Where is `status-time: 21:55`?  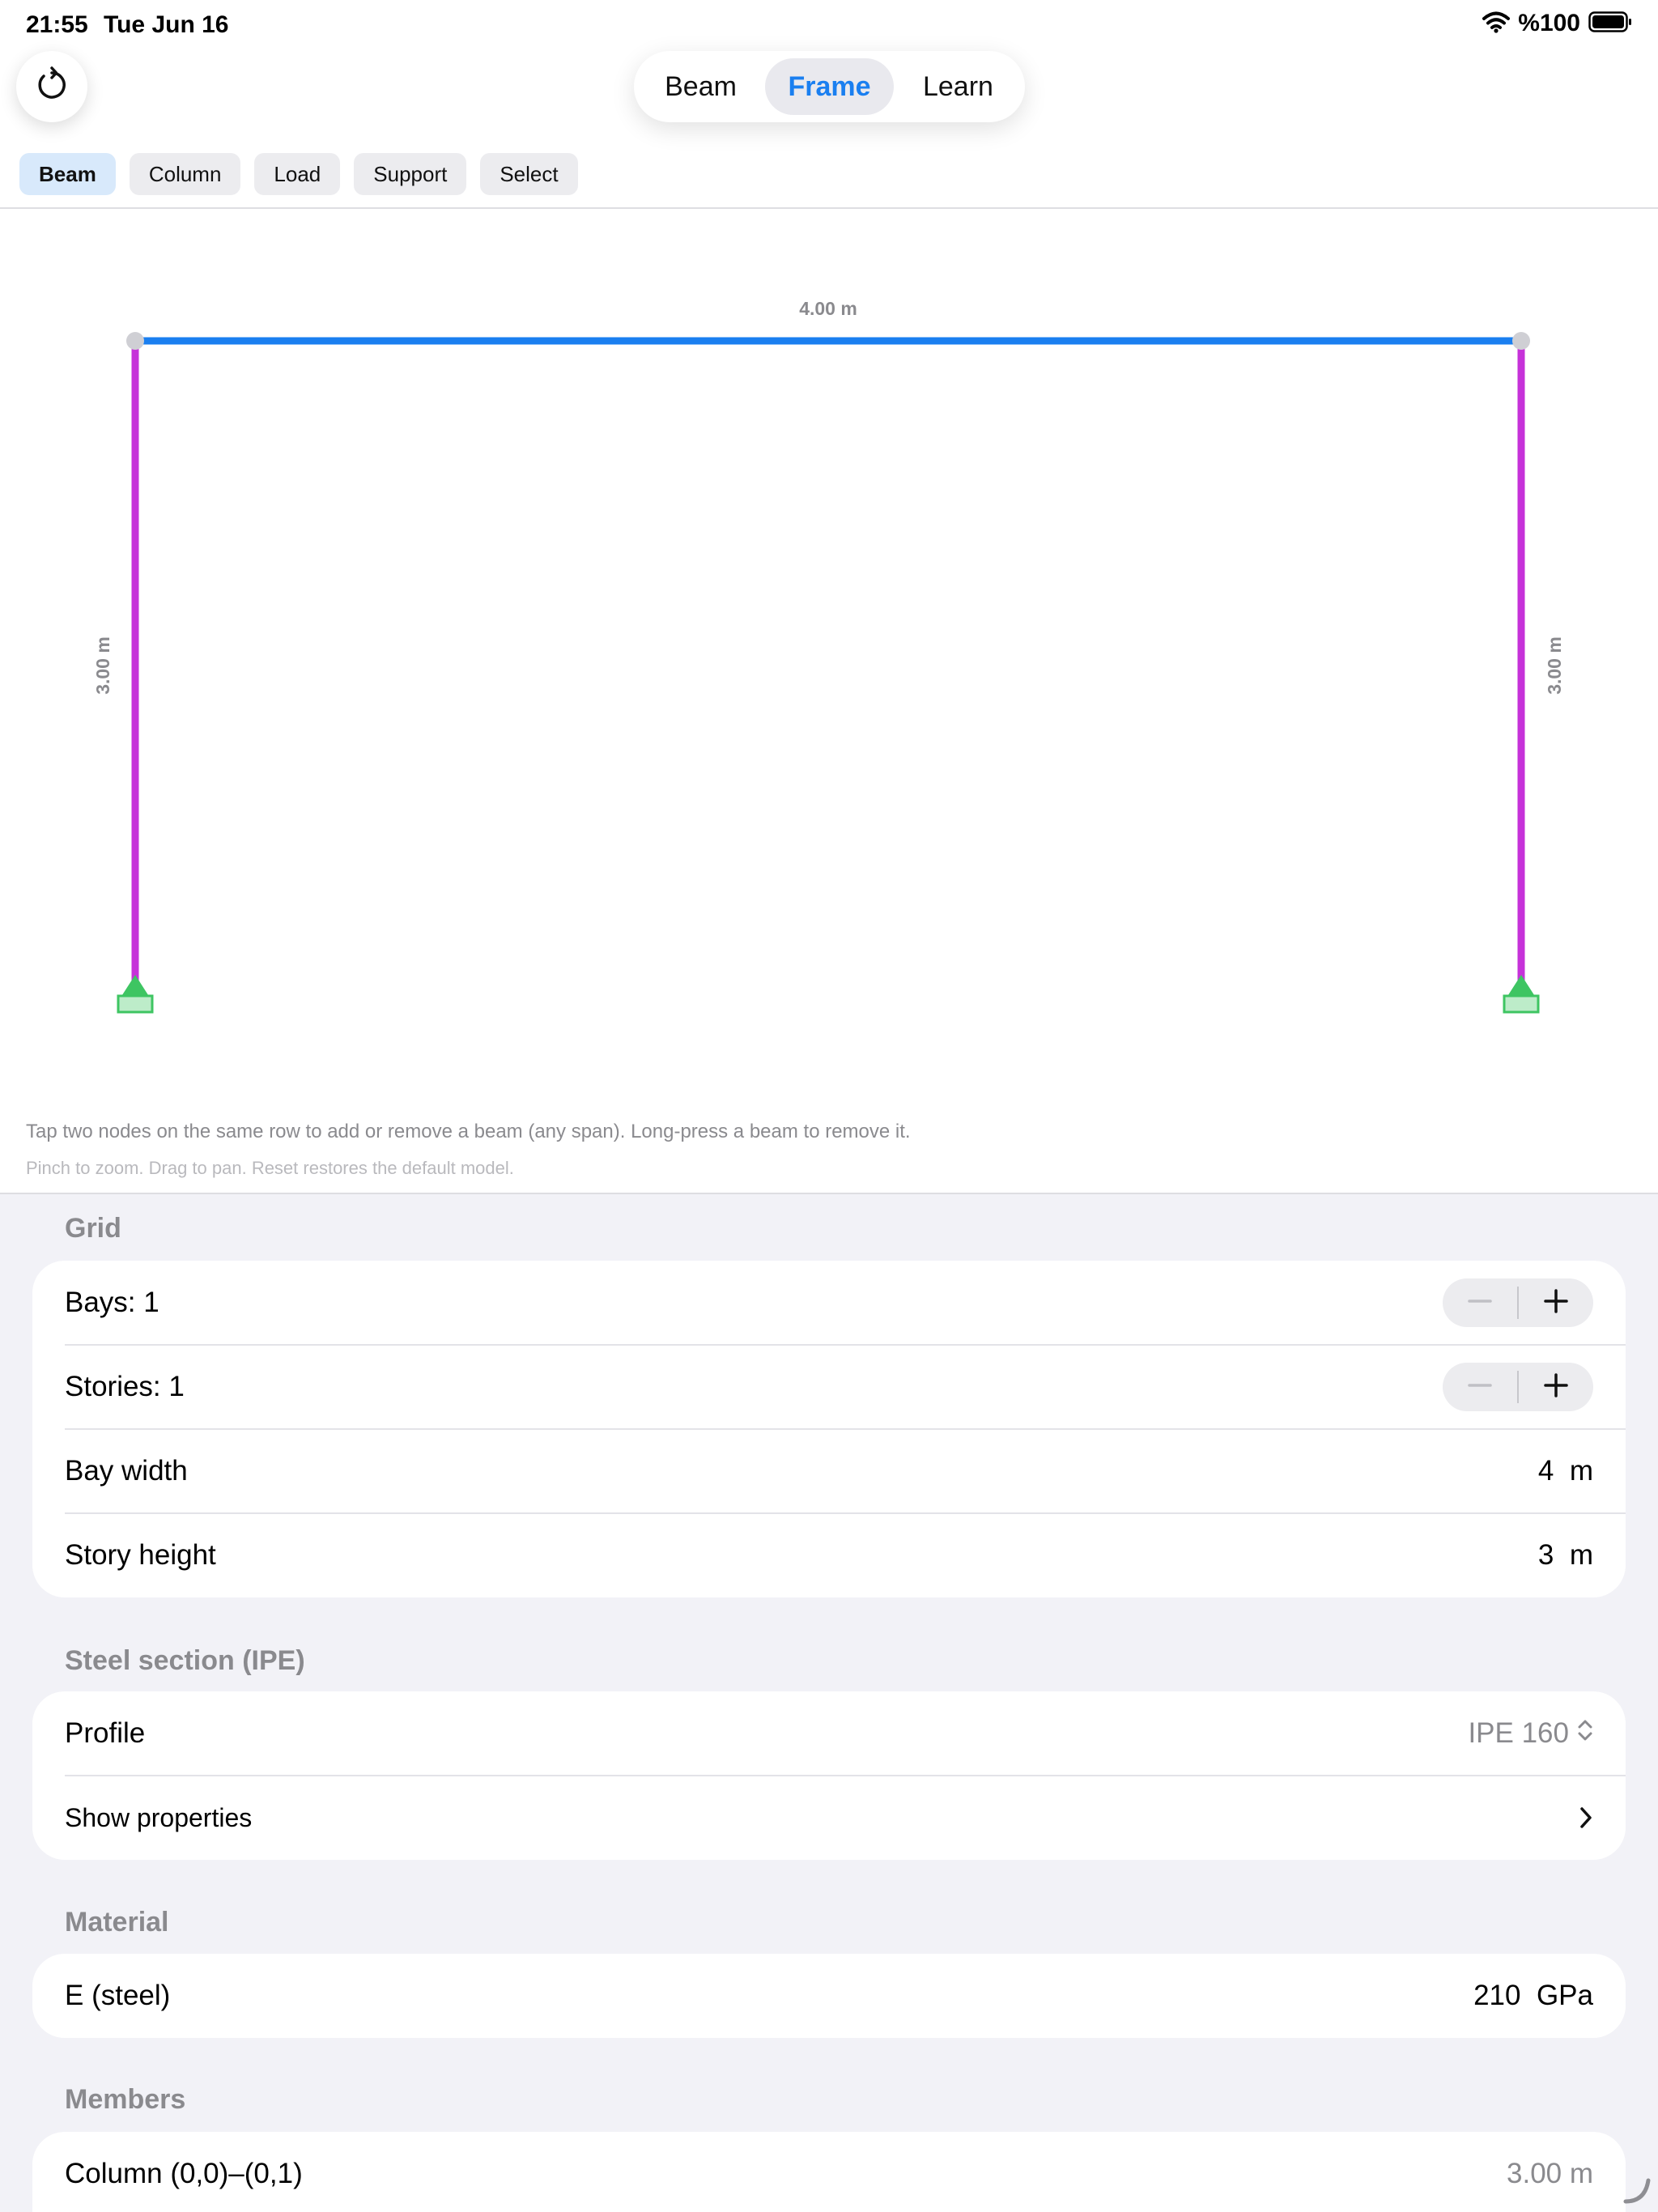
status-time: 21:55 is located at coordinates (57, 25).